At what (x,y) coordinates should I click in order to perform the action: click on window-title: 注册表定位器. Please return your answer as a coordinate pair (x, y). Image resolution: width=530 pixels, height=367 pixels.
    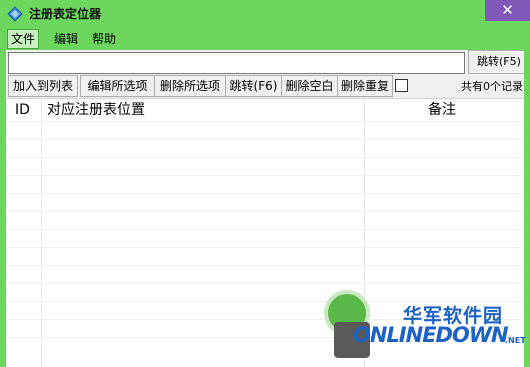
    Looking at the image, I should click on (65, 14).